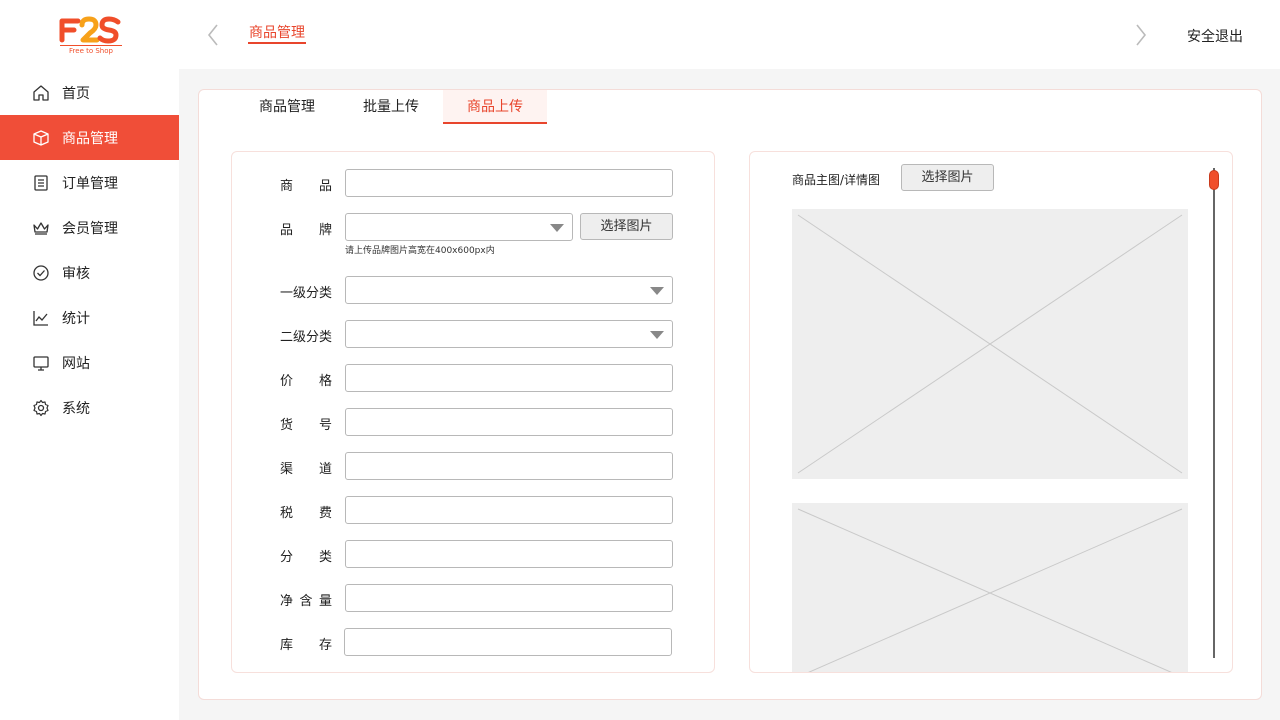  What do you see at coordinates (1214, 180) in the screenshot?
I see `image-scrollbar-thumb` at bounding box center [1214, 180].